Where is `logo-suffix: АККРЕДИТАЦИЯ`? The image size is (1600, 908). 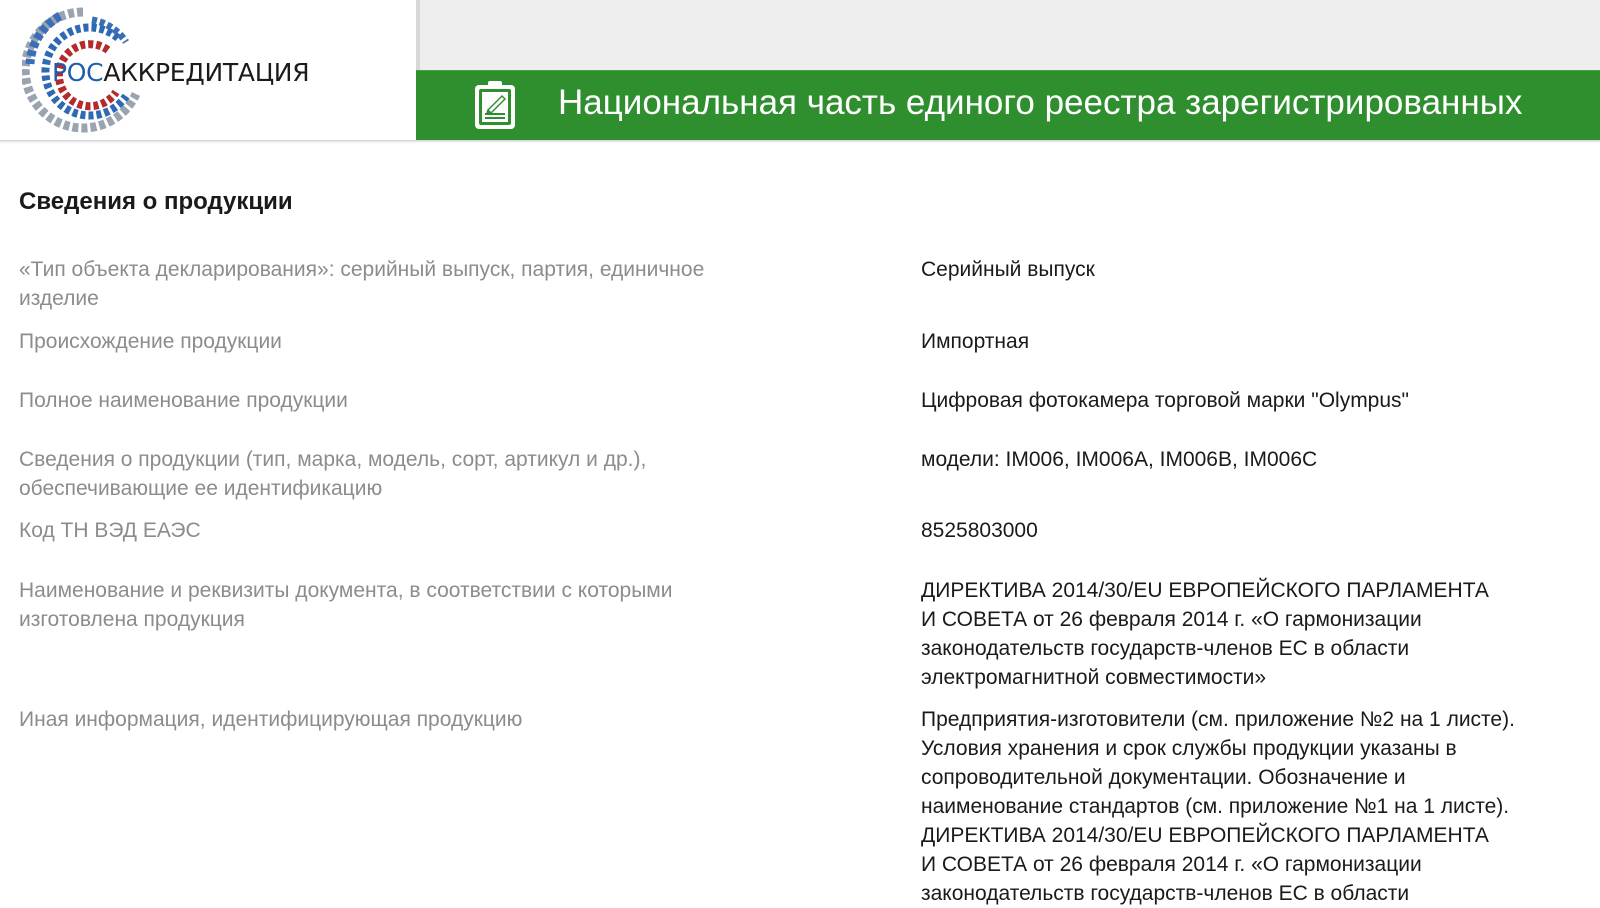
logo-suffix: АККРЕДИТАЦИЯ is located at coordinates (206, 72).